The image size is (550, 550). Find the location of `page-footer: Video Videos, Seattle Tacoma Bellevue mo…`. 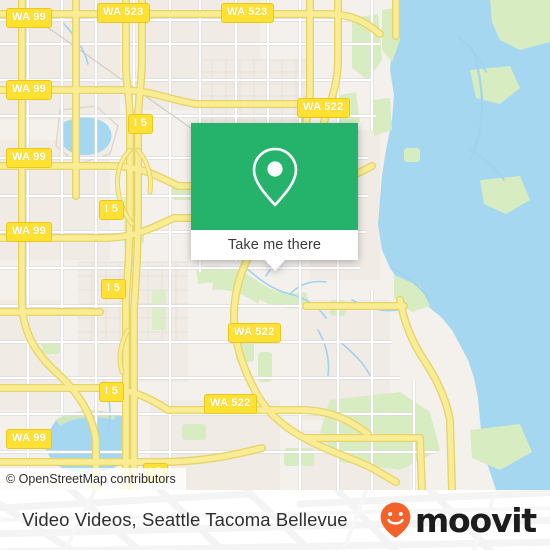

page-footer: Video Videos, Seattle Tacoma Bellevue mo… is located at coordinates (275, 520).